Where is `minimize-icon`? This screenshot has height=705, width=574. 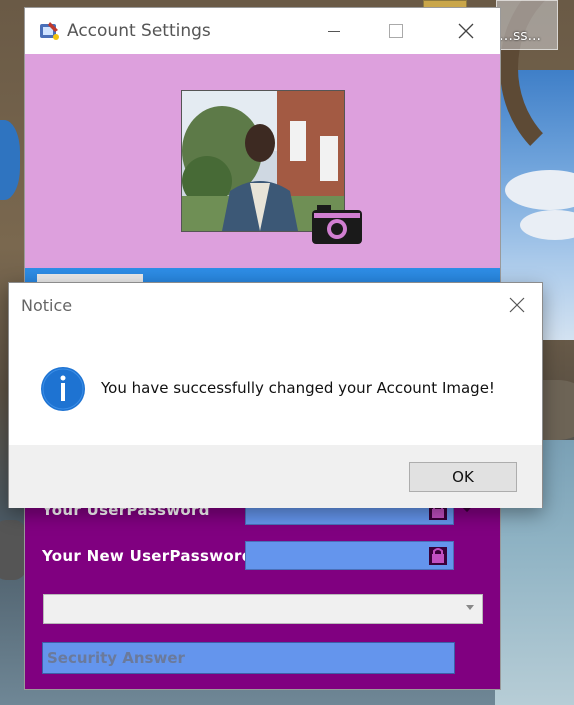
minimize-icon is located at coordinates (334, 31).